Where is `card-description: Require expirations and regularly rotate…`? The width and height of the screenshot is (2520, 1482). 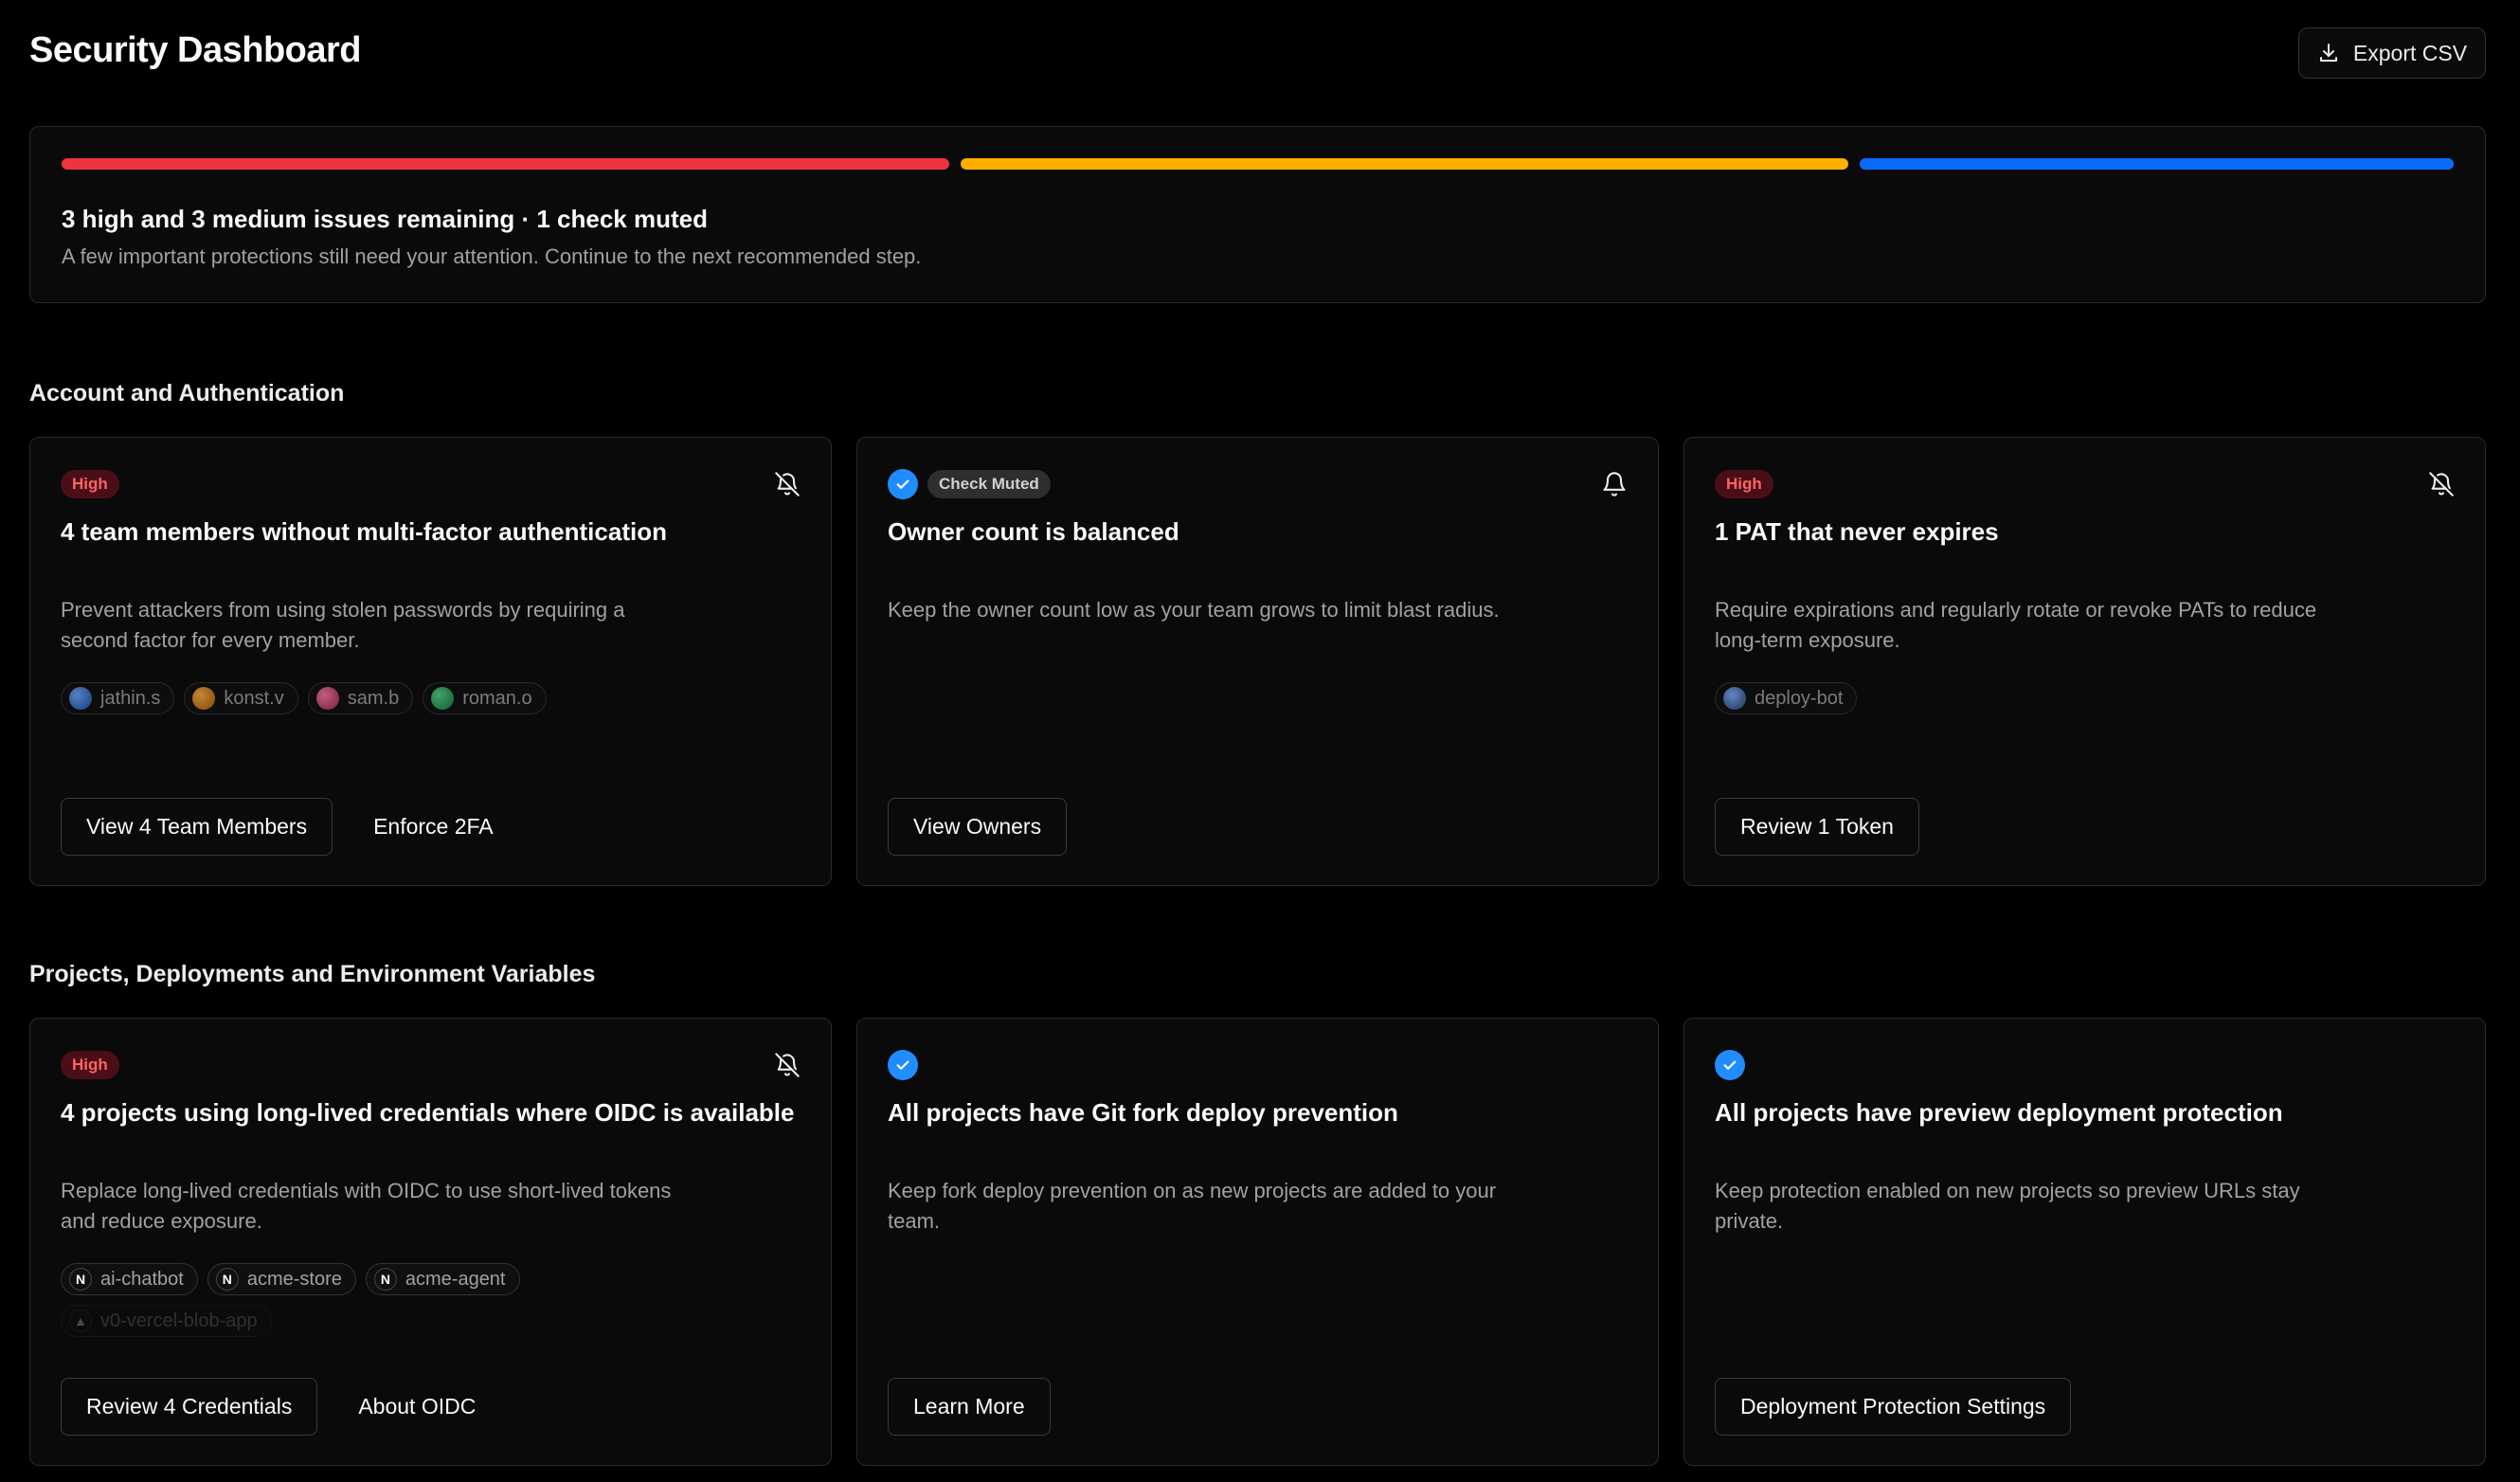
card-description: Require expirations and regularly rotate… is located at coordinates (2016, 625).